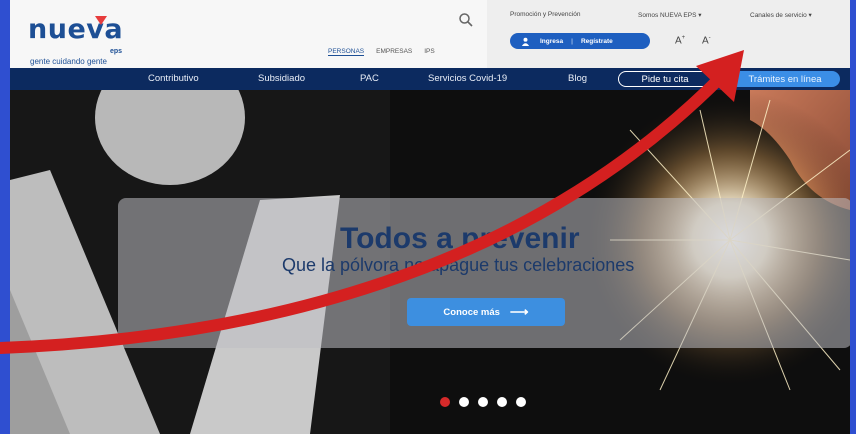 The width and height of the screenshot is (856, 434). I want to click on nav-contributivo: Contributivo, so click(173, 78).